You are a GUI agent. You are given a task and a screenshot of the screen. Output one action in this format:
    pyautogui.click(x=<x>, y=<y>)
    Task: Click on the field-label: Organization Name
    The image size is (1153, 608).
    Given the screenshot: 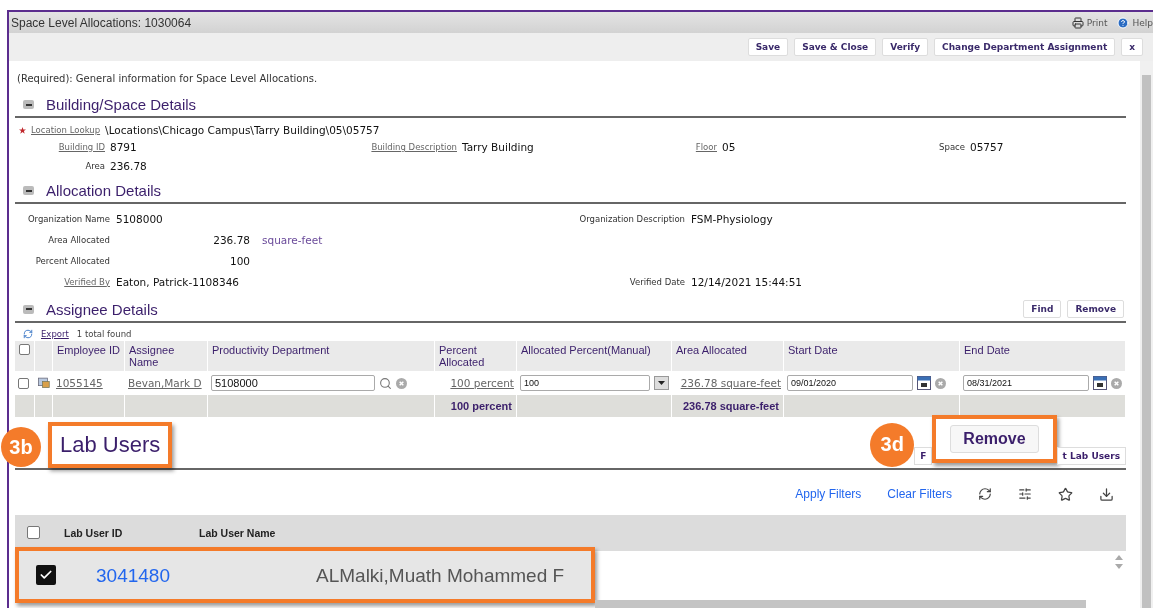 What is the action you would take?
    pyautogui.click(x=68, y=218)
    